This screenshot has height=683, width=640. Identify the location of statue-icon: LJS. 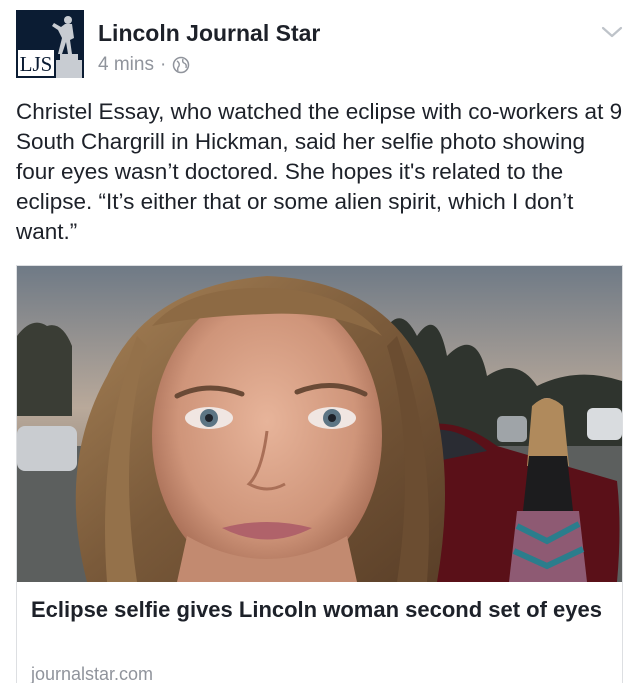
(50, 44).